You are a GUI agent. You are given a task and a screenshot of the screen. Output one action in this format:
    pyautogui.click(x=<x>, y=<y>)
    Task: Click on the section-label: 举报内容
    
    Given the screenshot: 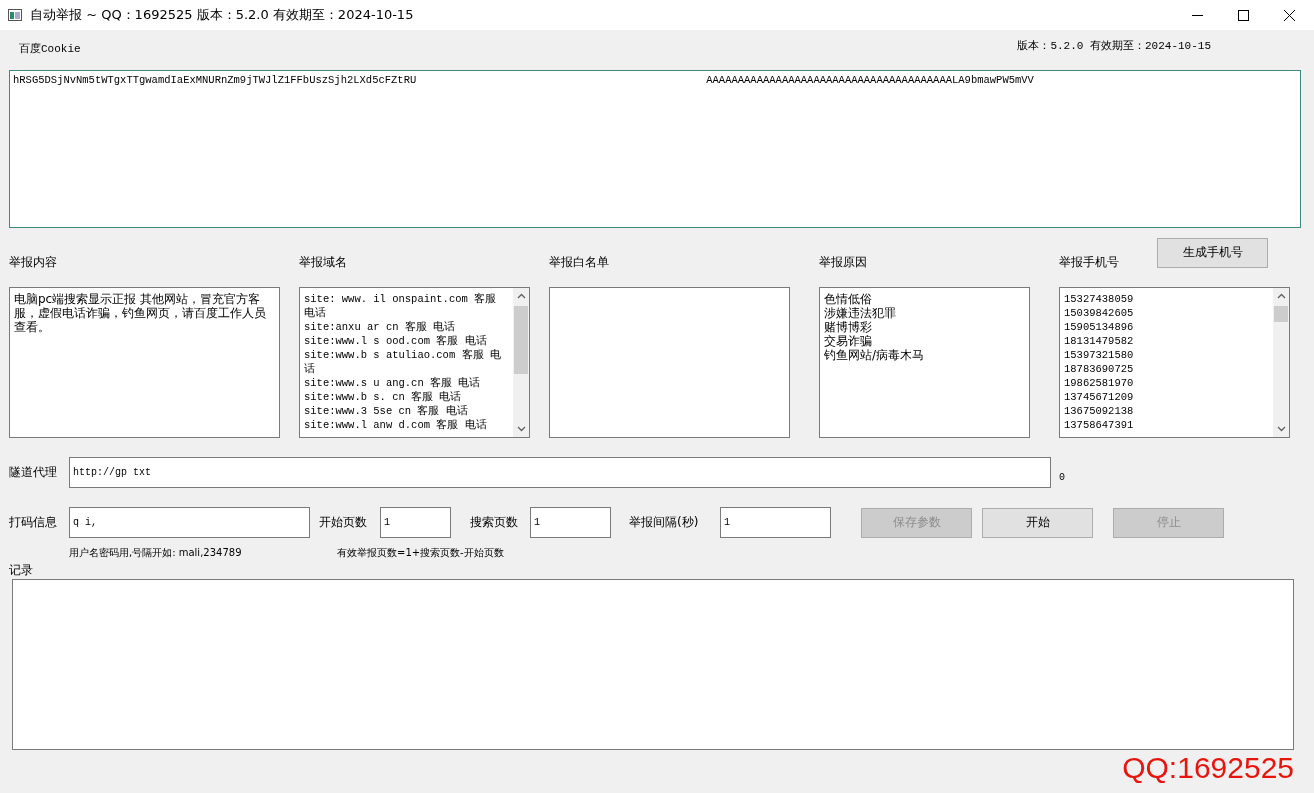 What is the action you would take?
    pyautogui.click(x=33, y=262)
    